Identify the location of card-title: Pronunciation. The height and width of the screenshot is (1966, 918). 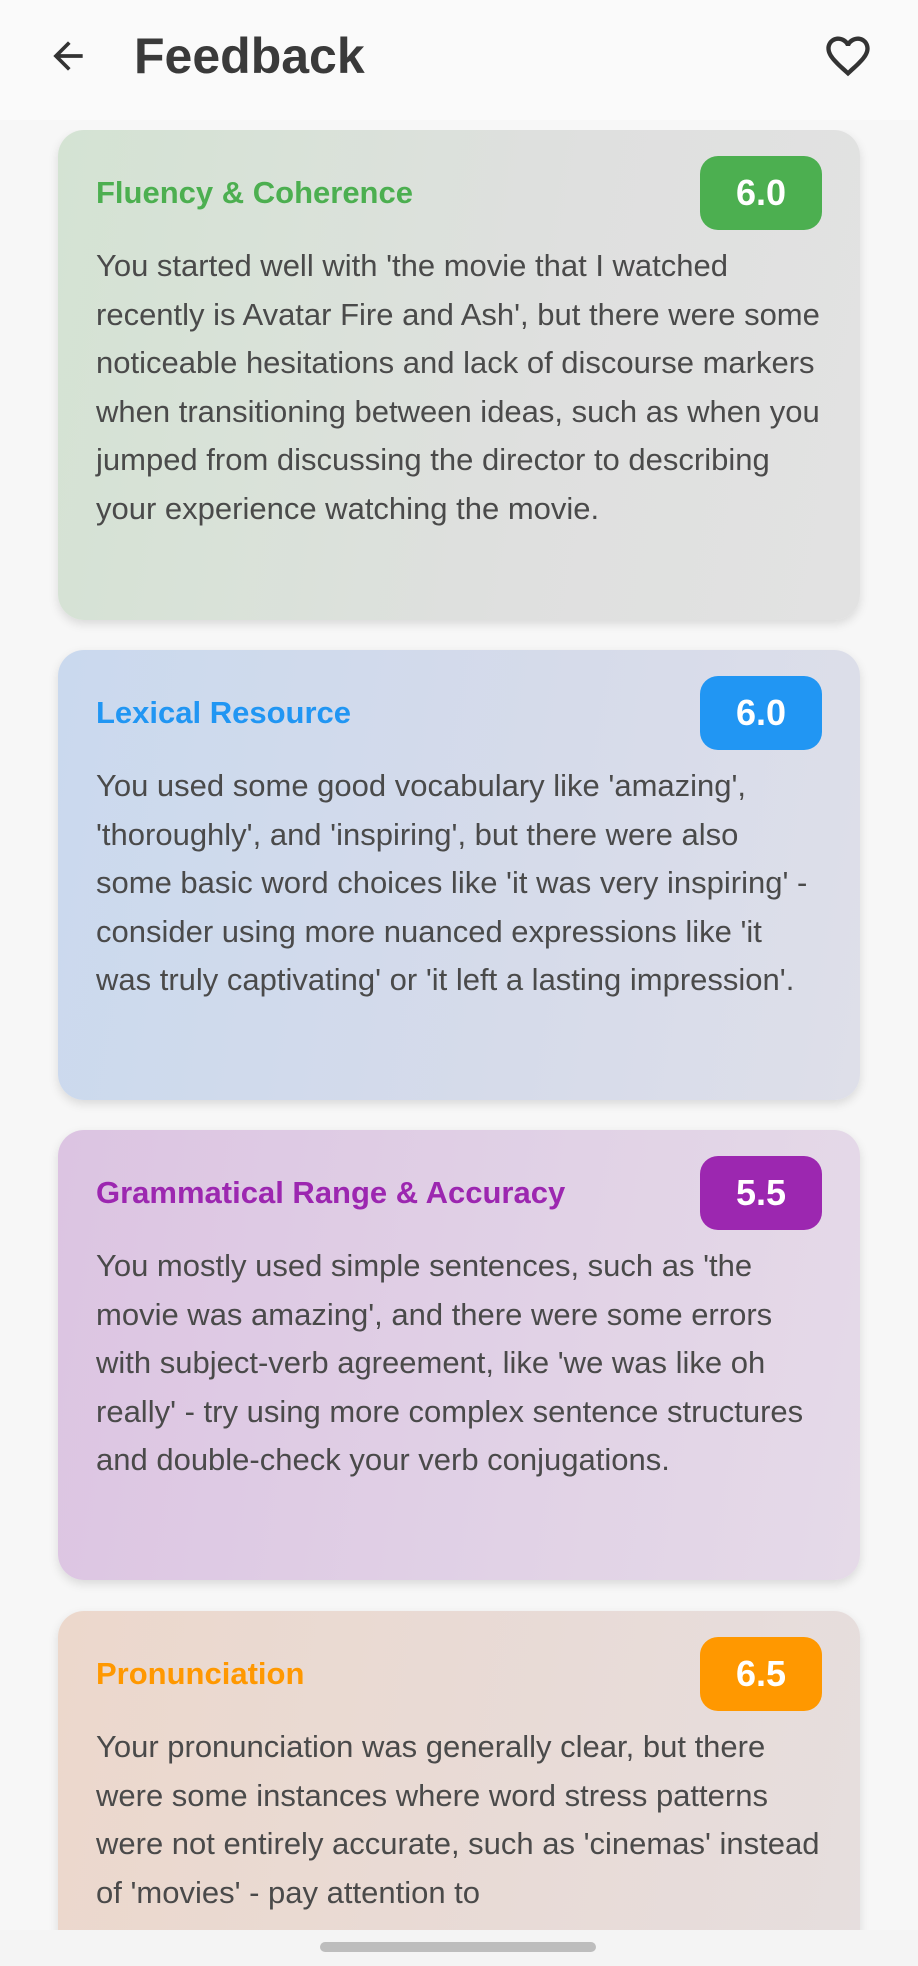
(200, 1673).